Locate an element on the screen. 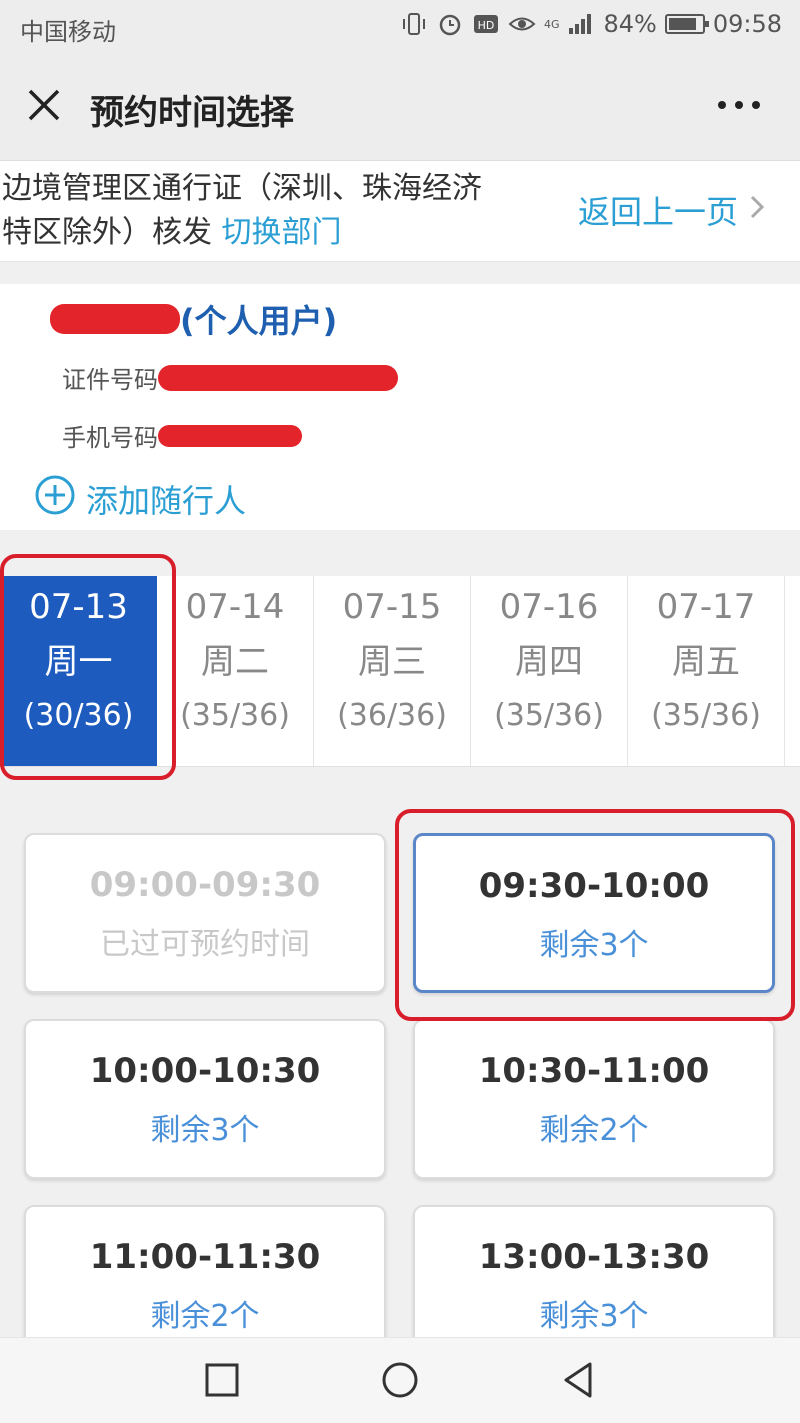 The height and width of the screenshot is (1423, 800). recent-apps-icon is located at coordinates (222, 1380).